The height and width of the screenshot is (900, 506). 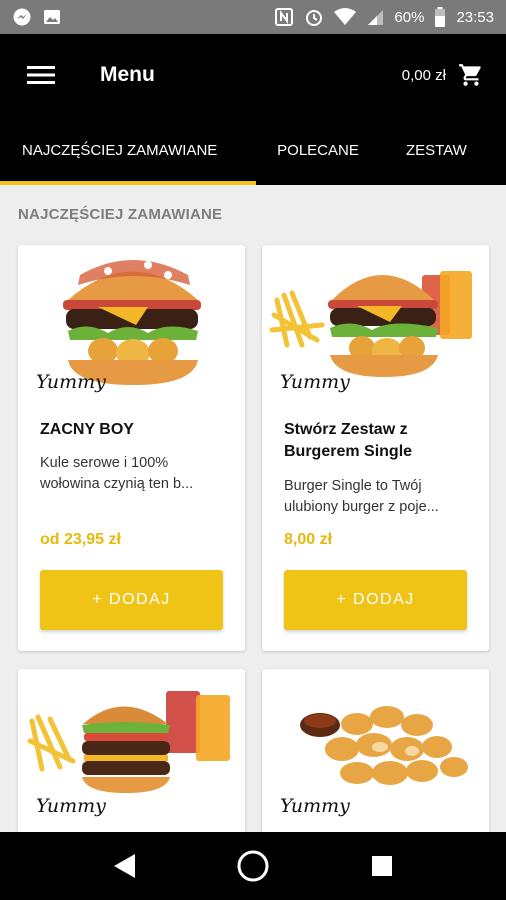 What do you see at coordinates (314, 17) in the screenshot?
I see `alarm-icon` at bounding box center [314, 17].